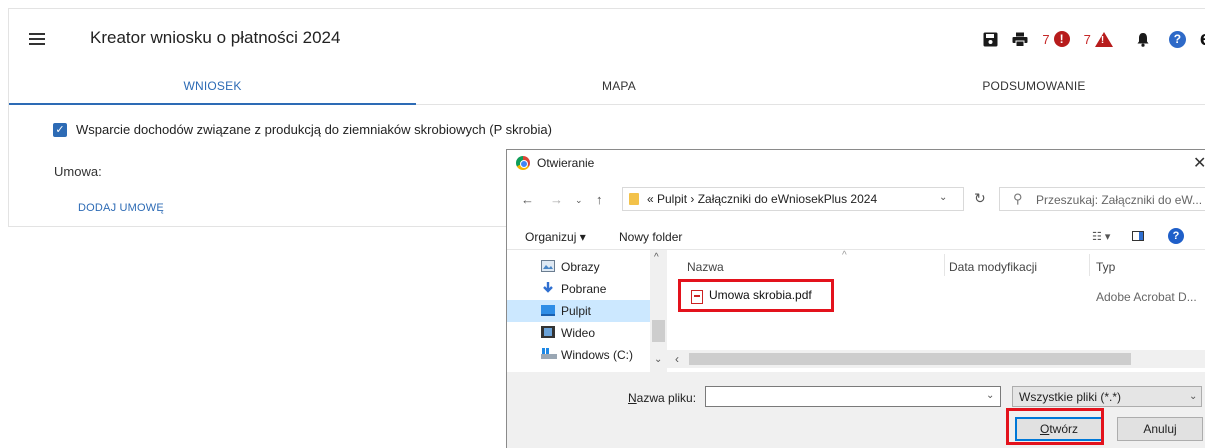 The image size is (1205, 448). What do you see at coordinates (1013, 88) in the screenshot?
I see `tab-podsumowanie: PODSUMOWANIE` at bounding box center [1013, 88].